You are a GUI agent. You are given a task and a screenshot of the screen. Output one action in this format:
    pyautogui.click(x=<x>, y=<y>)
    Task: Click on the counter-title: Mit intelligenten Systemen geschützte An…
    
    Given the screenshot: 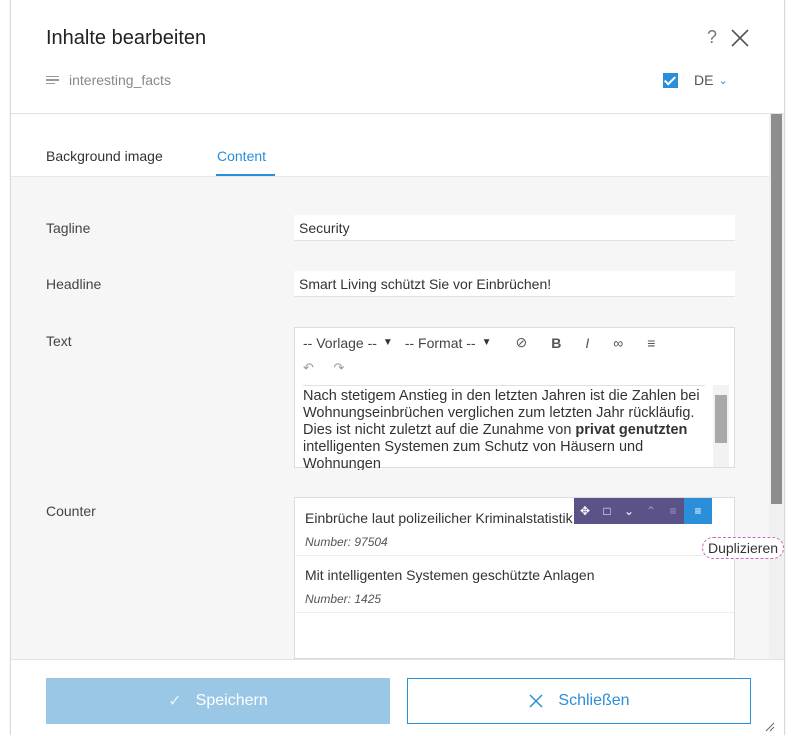 What is the action you would take?
    pyautogui.click(x=450, y=575)
    